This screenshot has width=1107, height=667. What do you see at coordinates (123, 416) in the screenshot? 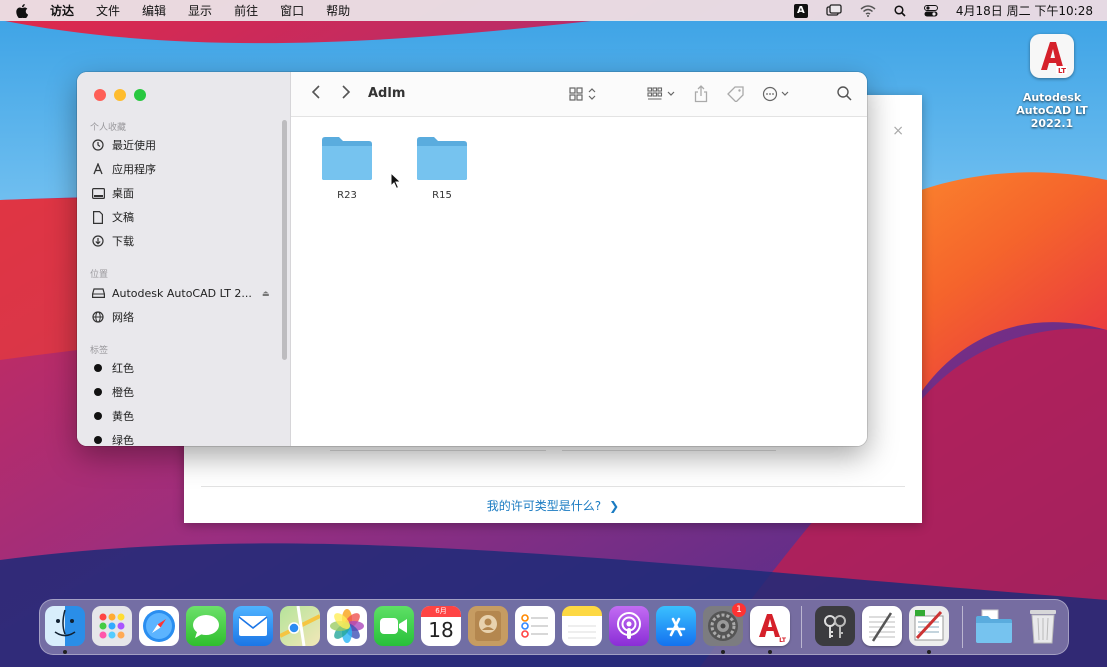
I see `sidebar-item-label: 黄色` at bounding box center [123, 416].